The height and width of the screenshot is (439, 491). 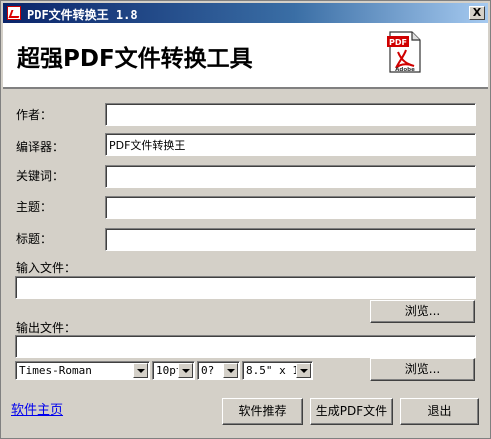 I want to click on font-size-select: 10pt, so click(x=173, y=370).